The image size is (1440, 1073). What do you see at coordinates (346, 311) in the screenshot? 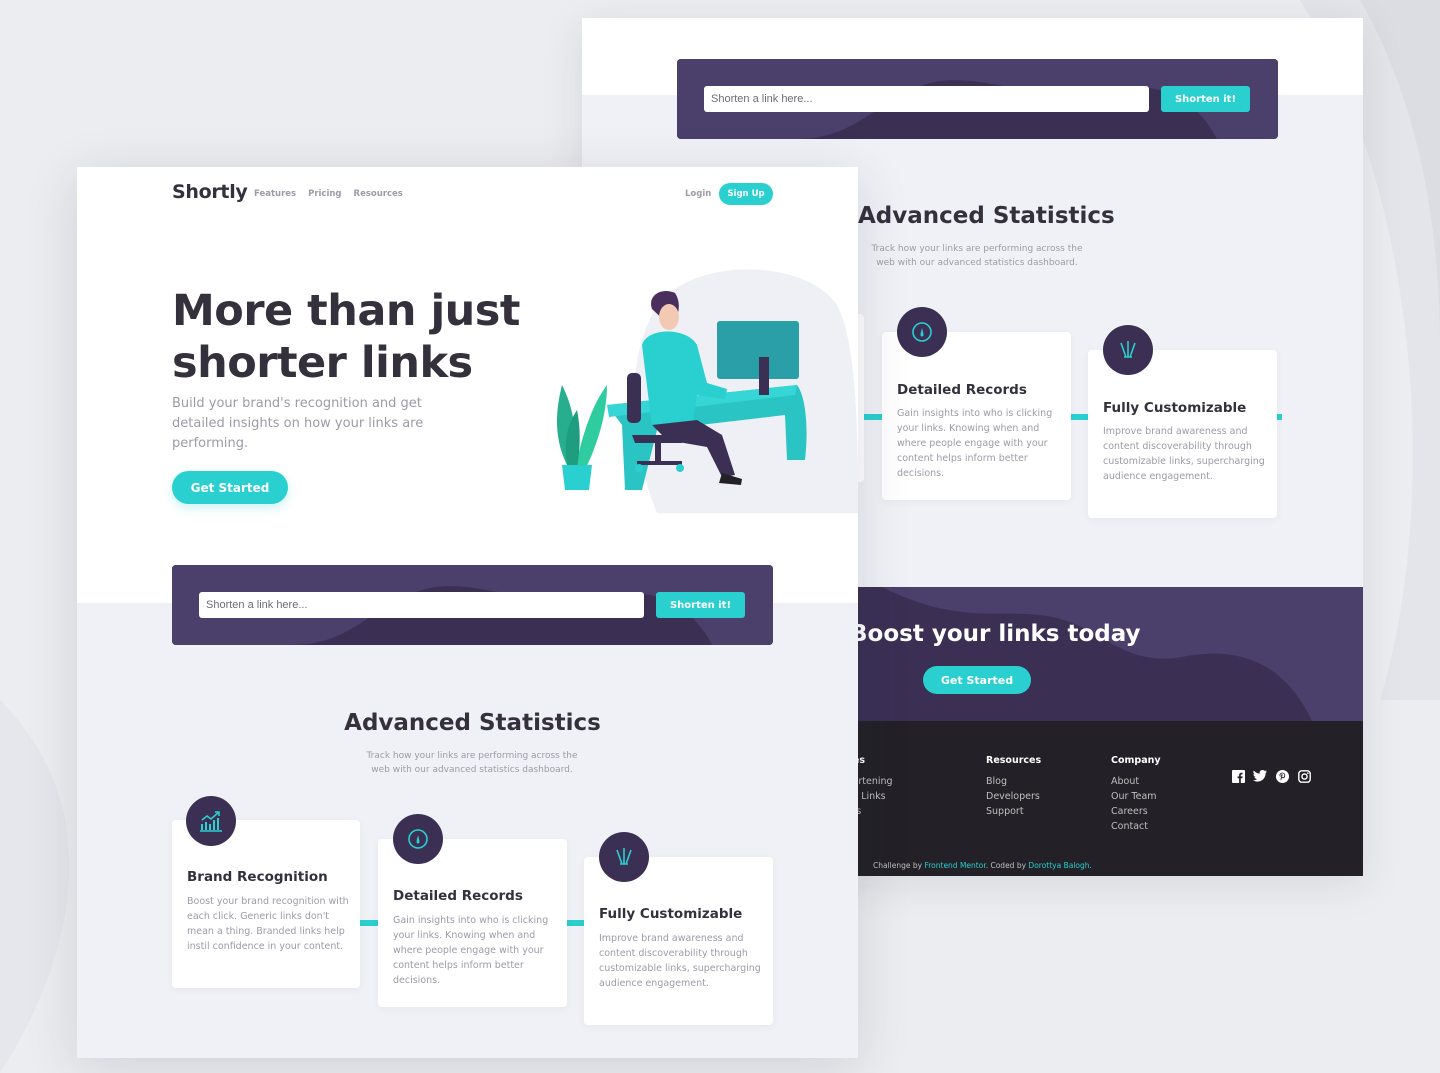
I see `hero-title-line: More than just` at bounding box center [346, 311].